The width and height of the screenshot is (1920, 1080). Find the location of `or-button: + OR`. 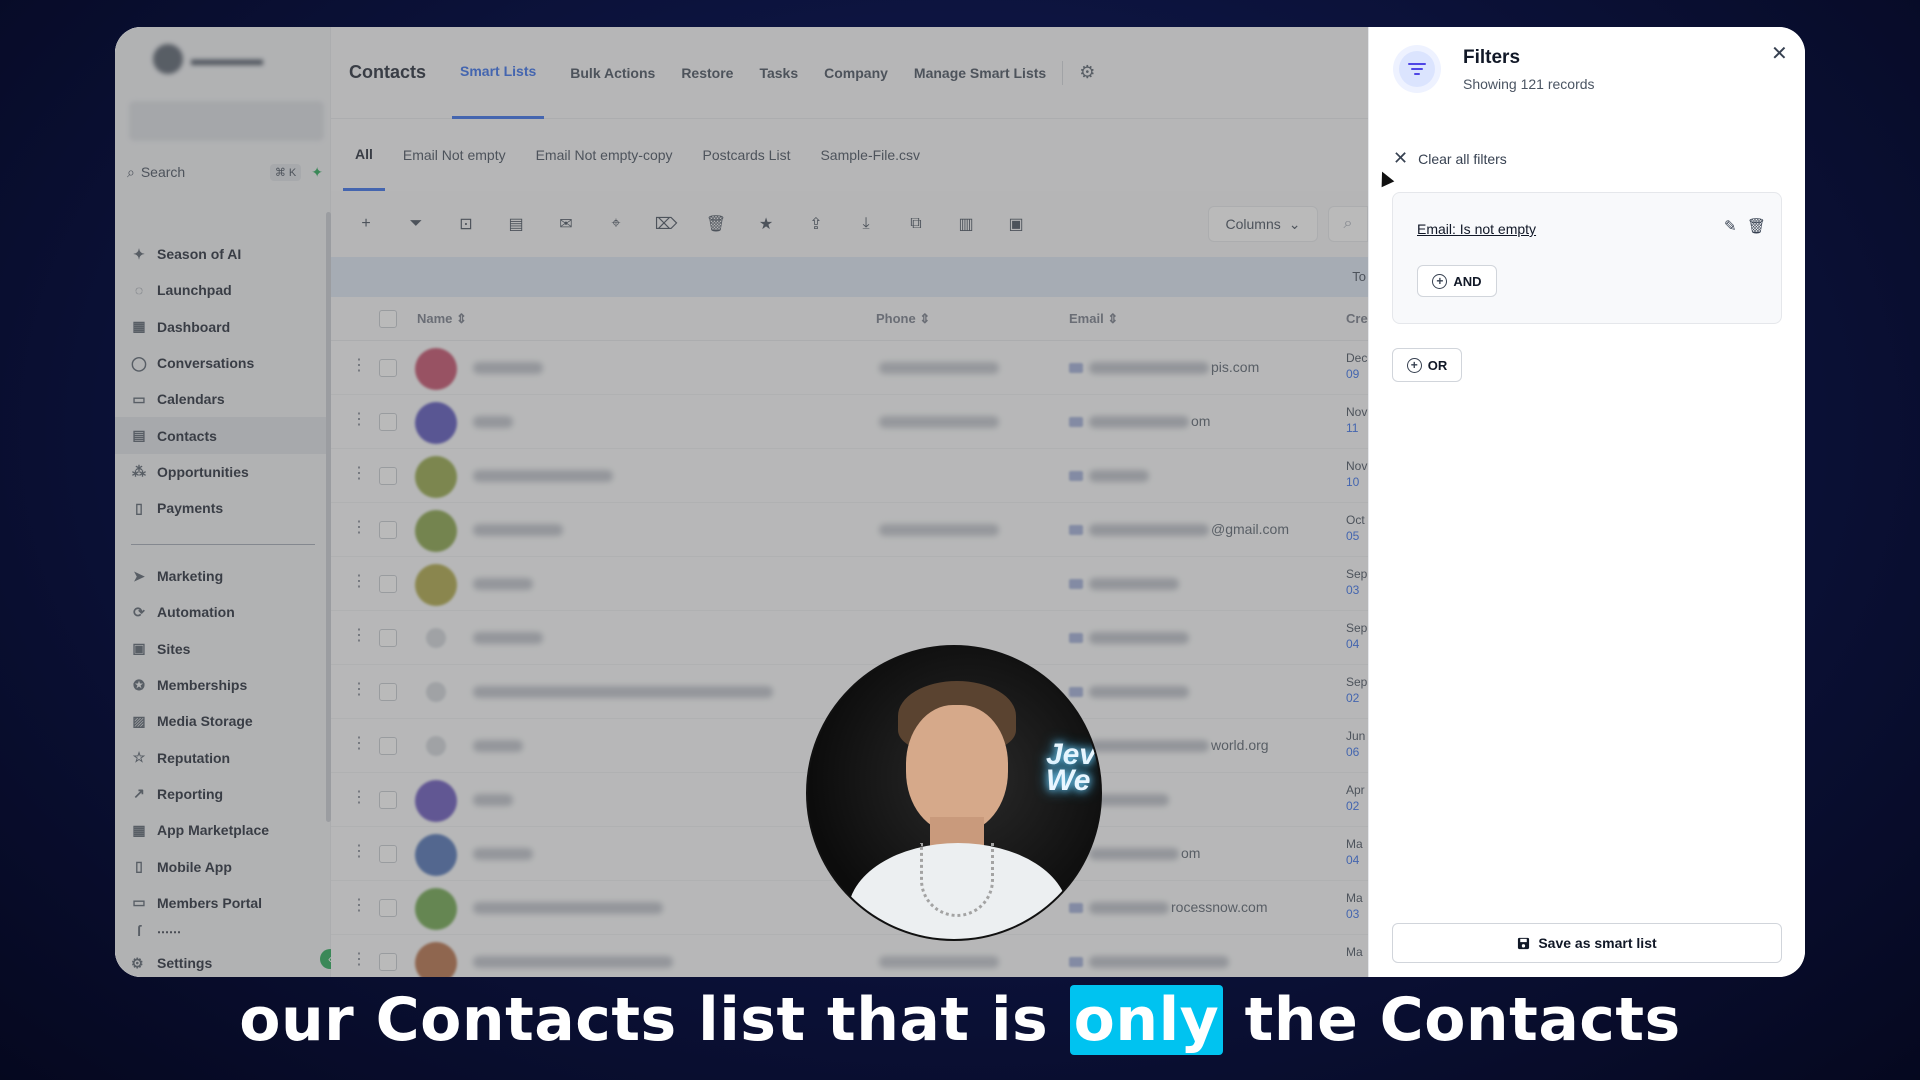

or-button: + OR is located at coordinates (1427, 365).